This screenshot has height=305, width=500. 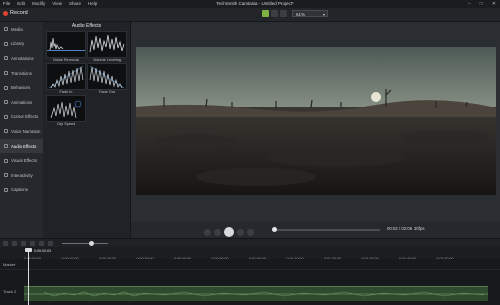 What do you see at coordinates (50, 243) in the screenshot?
I see `split-icon` at bounding box center [50, 243].